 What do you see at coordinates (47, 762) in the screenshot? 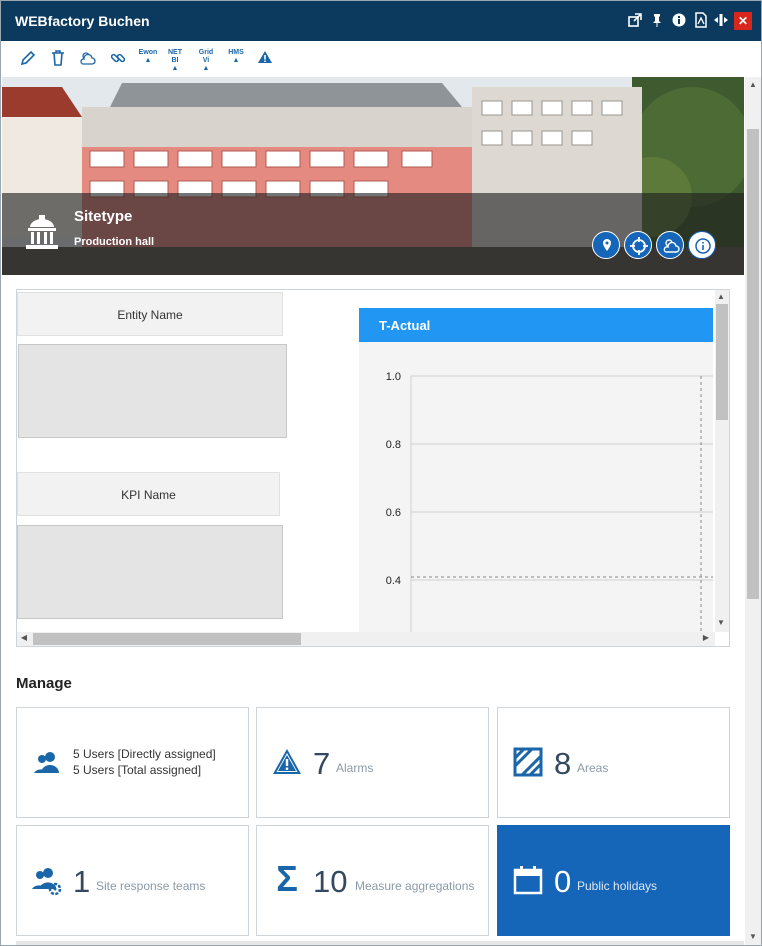
I see `users-icon` at bounding box center [47, 762].